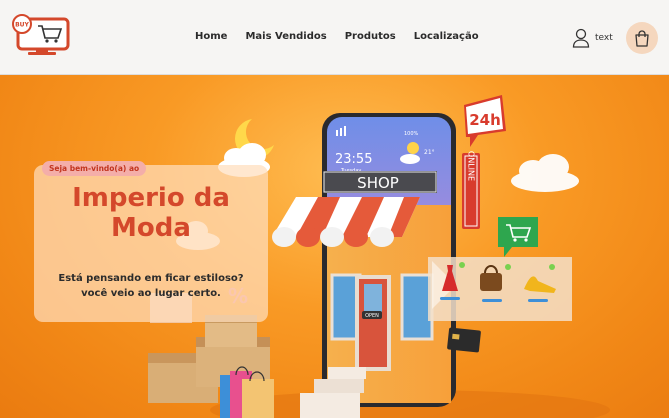  What do you see at coordinates (211, 36) in the screenshot?
I see `nav-link-home: Home` at bounding box center [211, 36].